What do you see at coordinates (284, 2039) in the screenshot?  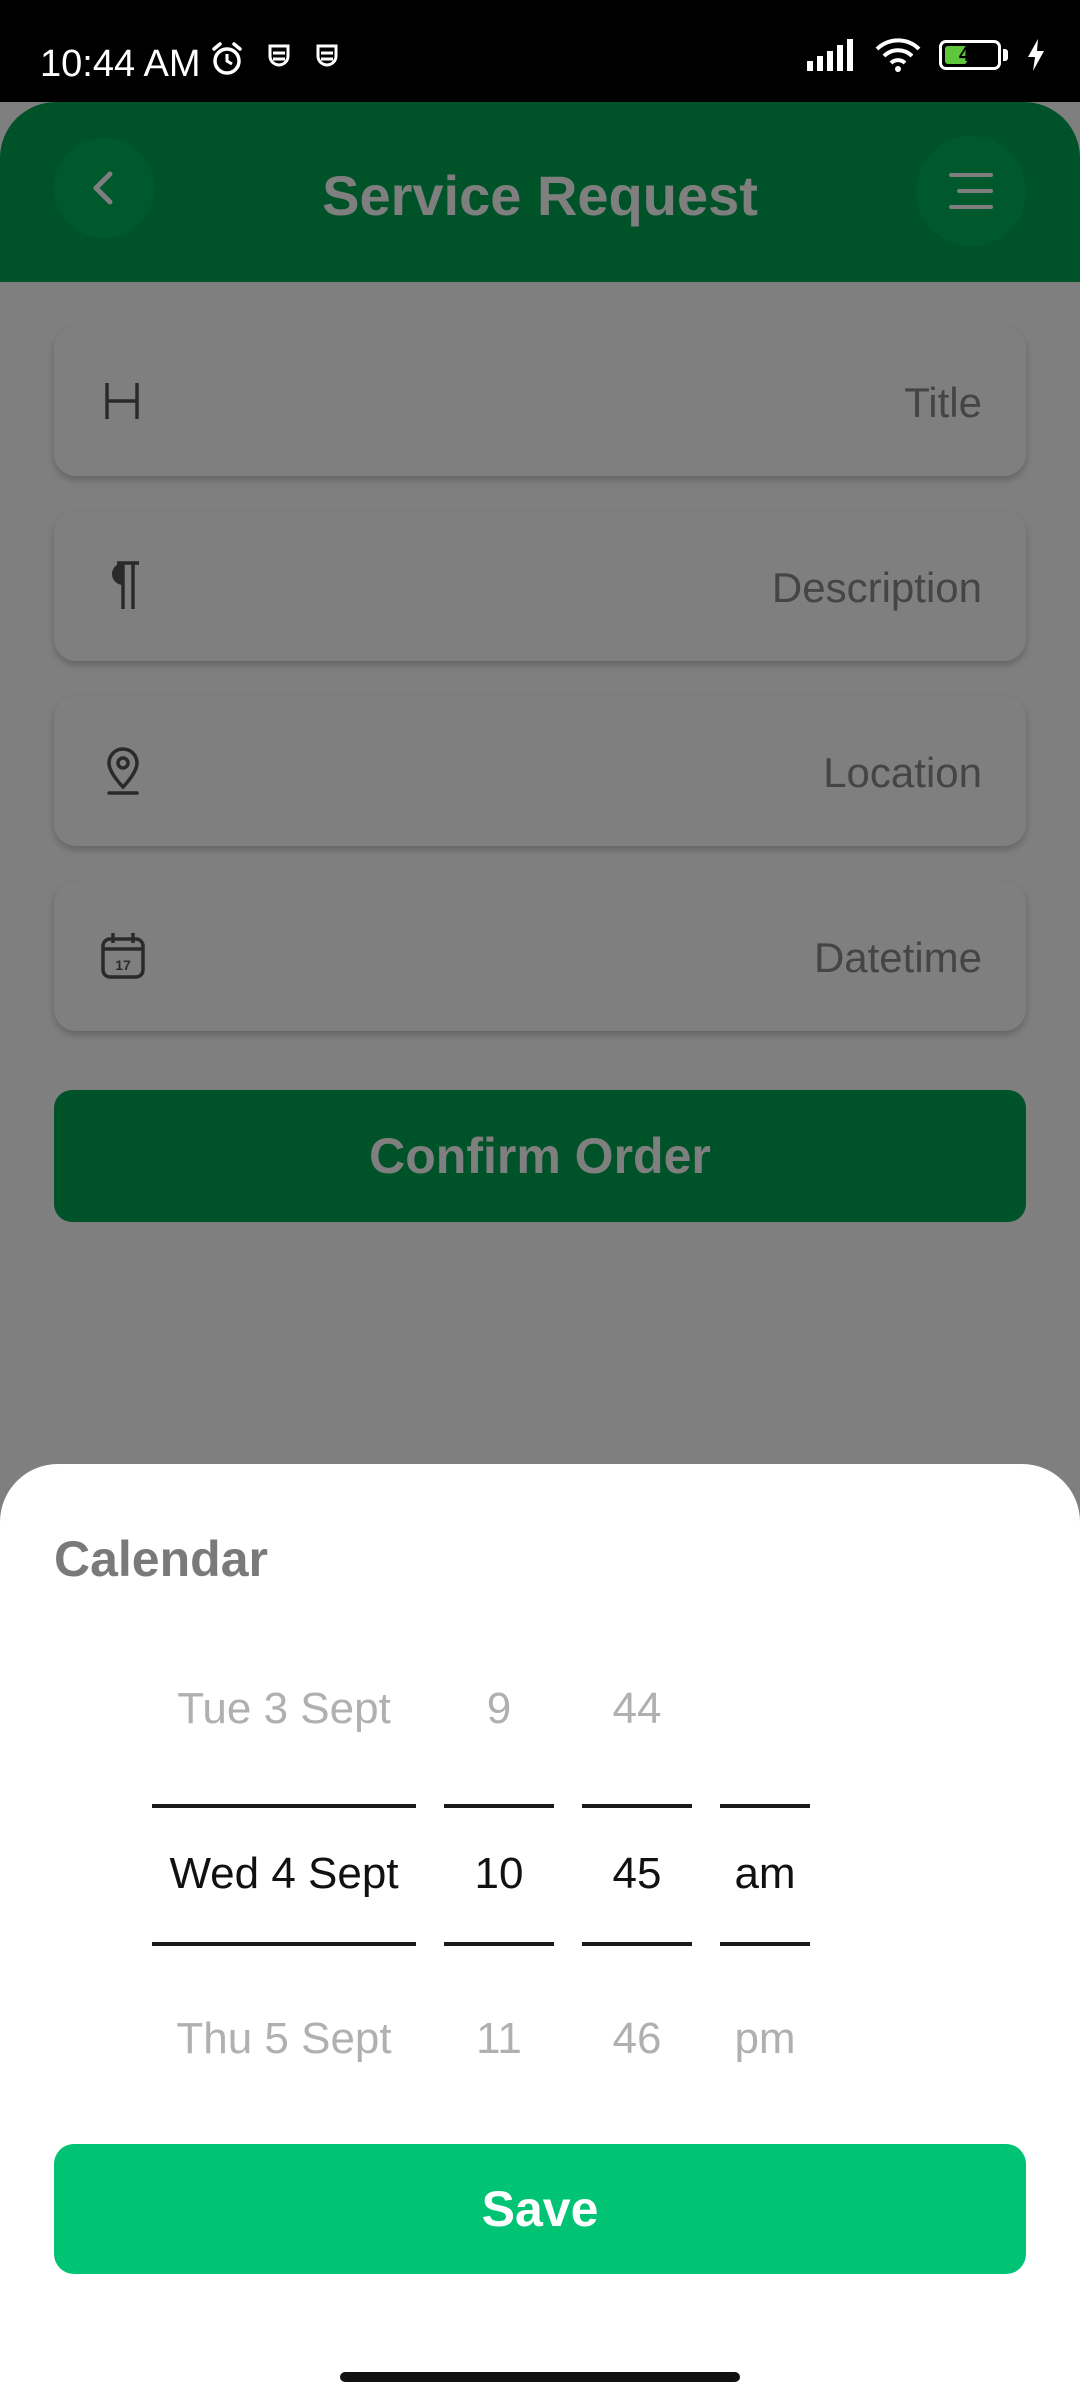 I see `day-option-next: Thu 5 Sept` at bounding box center [284, 2039].